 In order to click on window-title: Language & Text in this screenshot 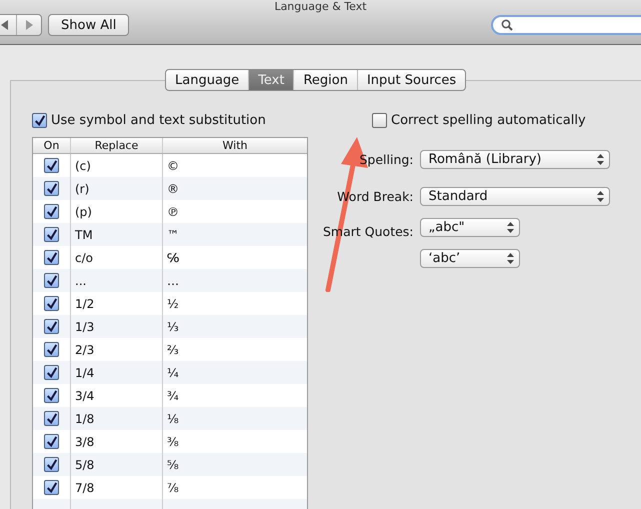, I will do `click(320, 6)`.